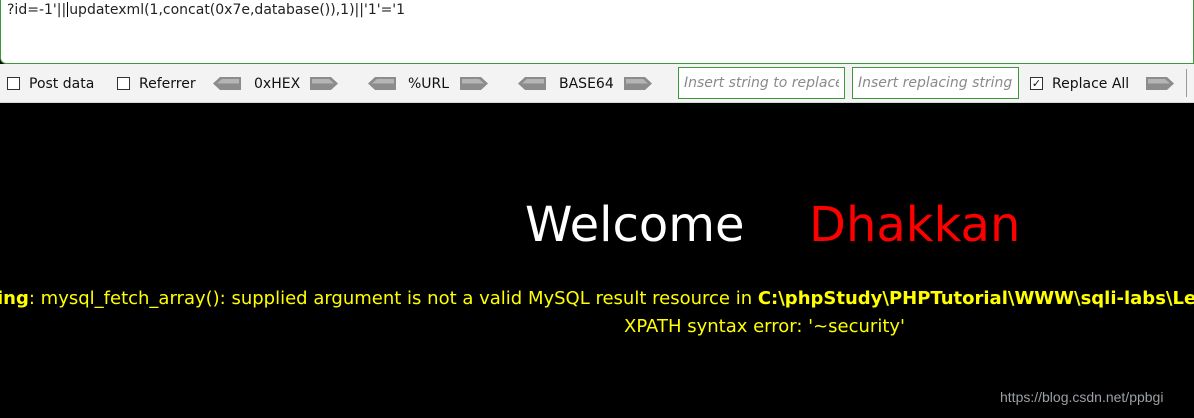  I want to click on url-encode-arrow-icon, so click(474, 83).